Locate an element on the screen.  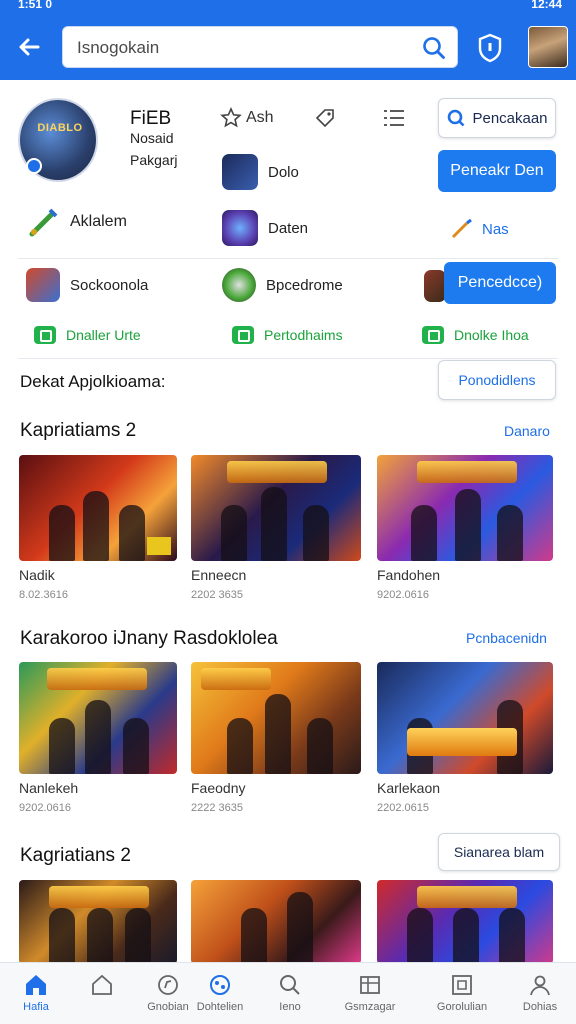
profile-game-logo: DIABLO is located at coordinates (58, 140).